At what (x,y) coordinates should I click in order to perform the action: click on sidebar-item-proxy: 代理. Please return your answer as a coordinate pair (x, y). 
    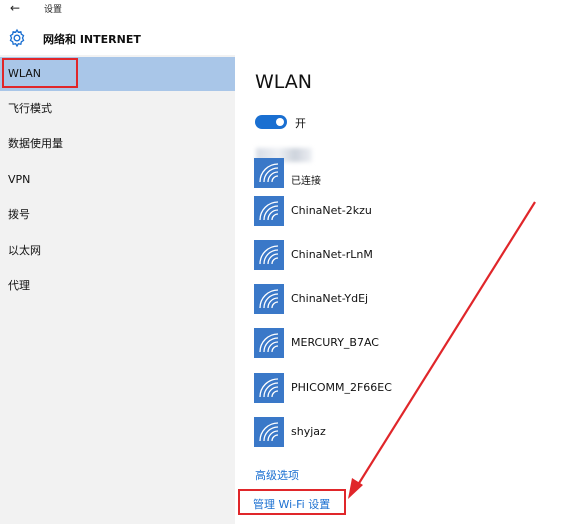
    Looking at the image, I should click on (117, 286).